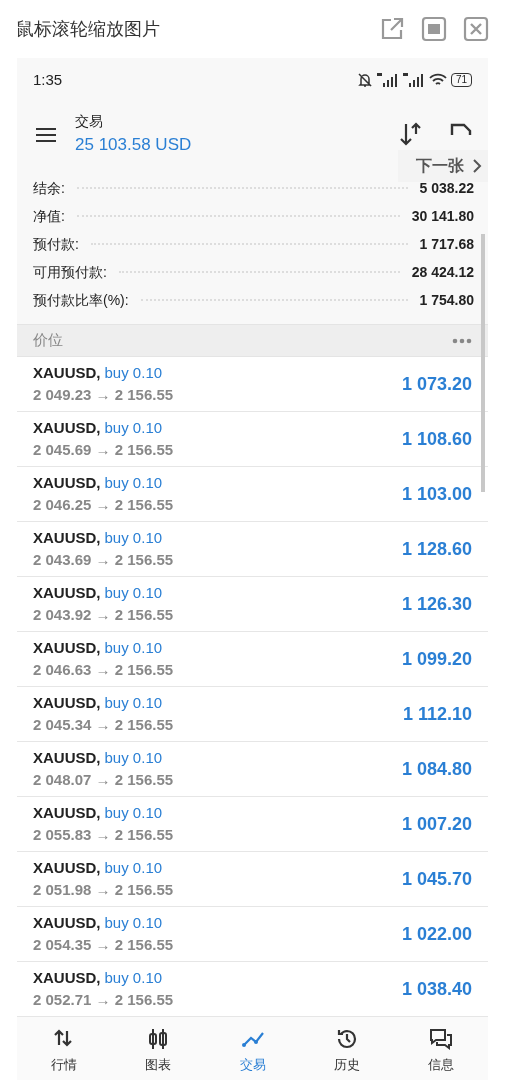 Image resolution: width=505 pixels, height=1080 pixels. Describe the element at coordinates (443, 166) in the screenshot. I see `next-image-button: 下一张` at that location.